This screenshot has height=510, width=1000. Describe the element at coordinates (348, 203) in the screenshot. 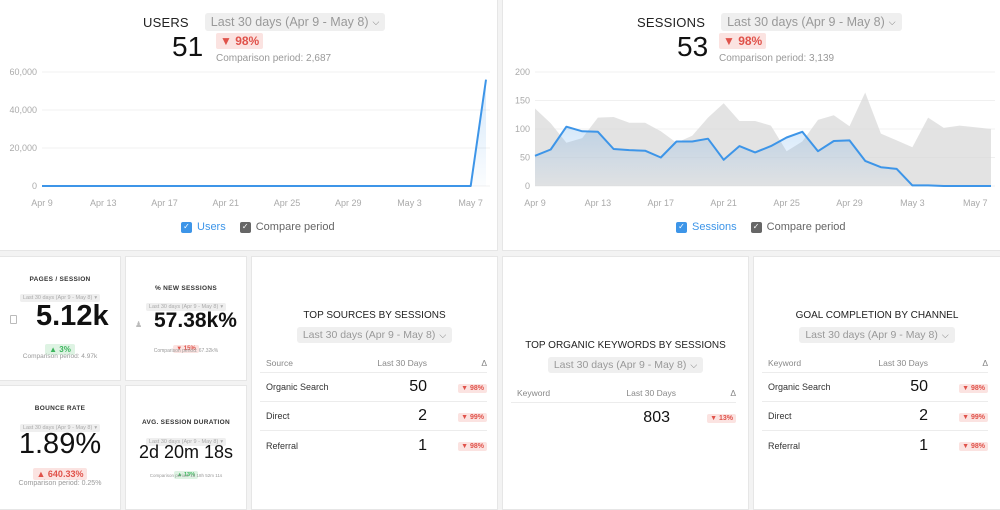

I see `x-tick-label: Apr 29` at that location.